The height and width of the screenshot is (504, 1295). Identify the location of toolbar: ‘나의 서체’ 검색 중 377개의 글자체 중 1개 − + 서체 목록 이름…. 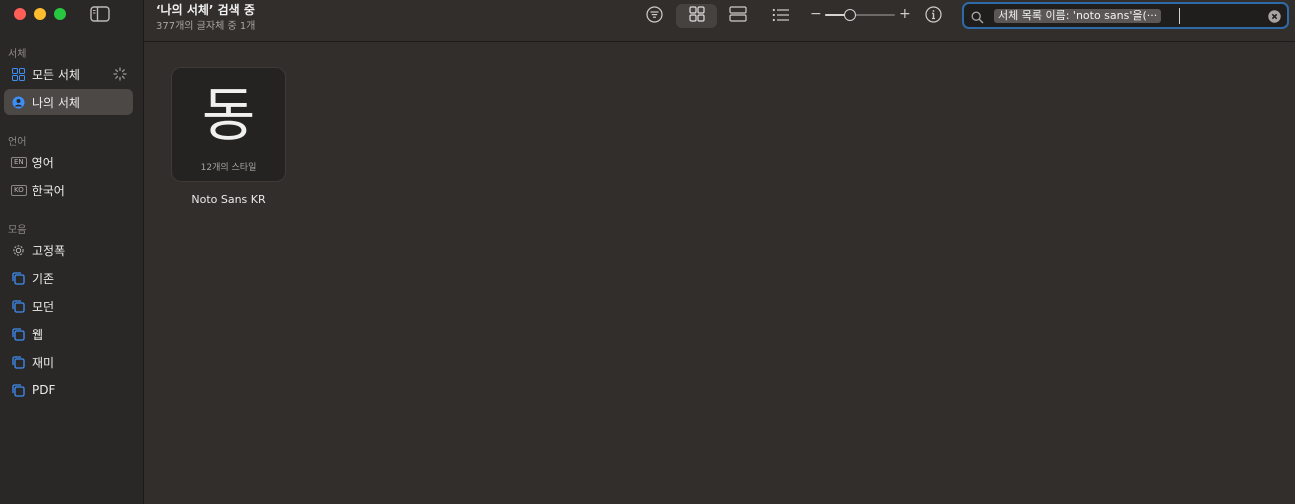
(719, 21).